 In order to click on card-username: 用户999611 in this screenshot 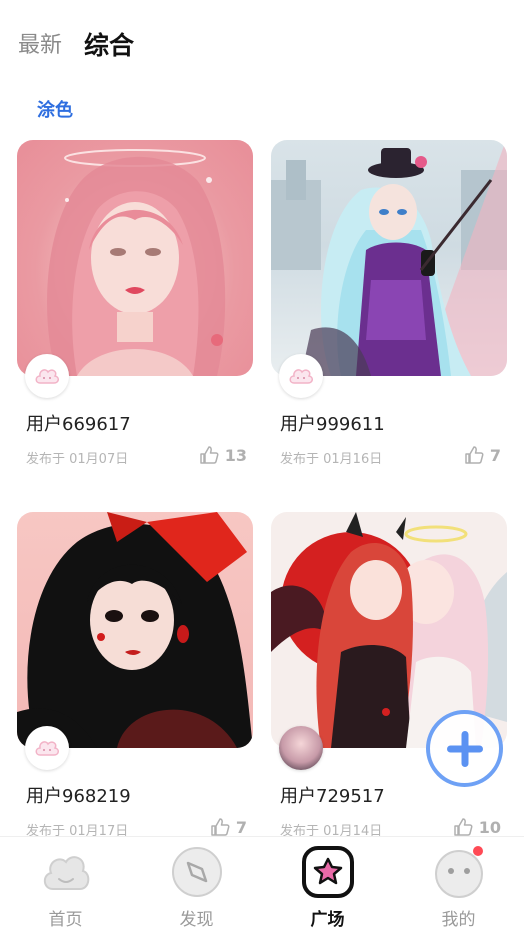, I will do `click(332, 424)`.